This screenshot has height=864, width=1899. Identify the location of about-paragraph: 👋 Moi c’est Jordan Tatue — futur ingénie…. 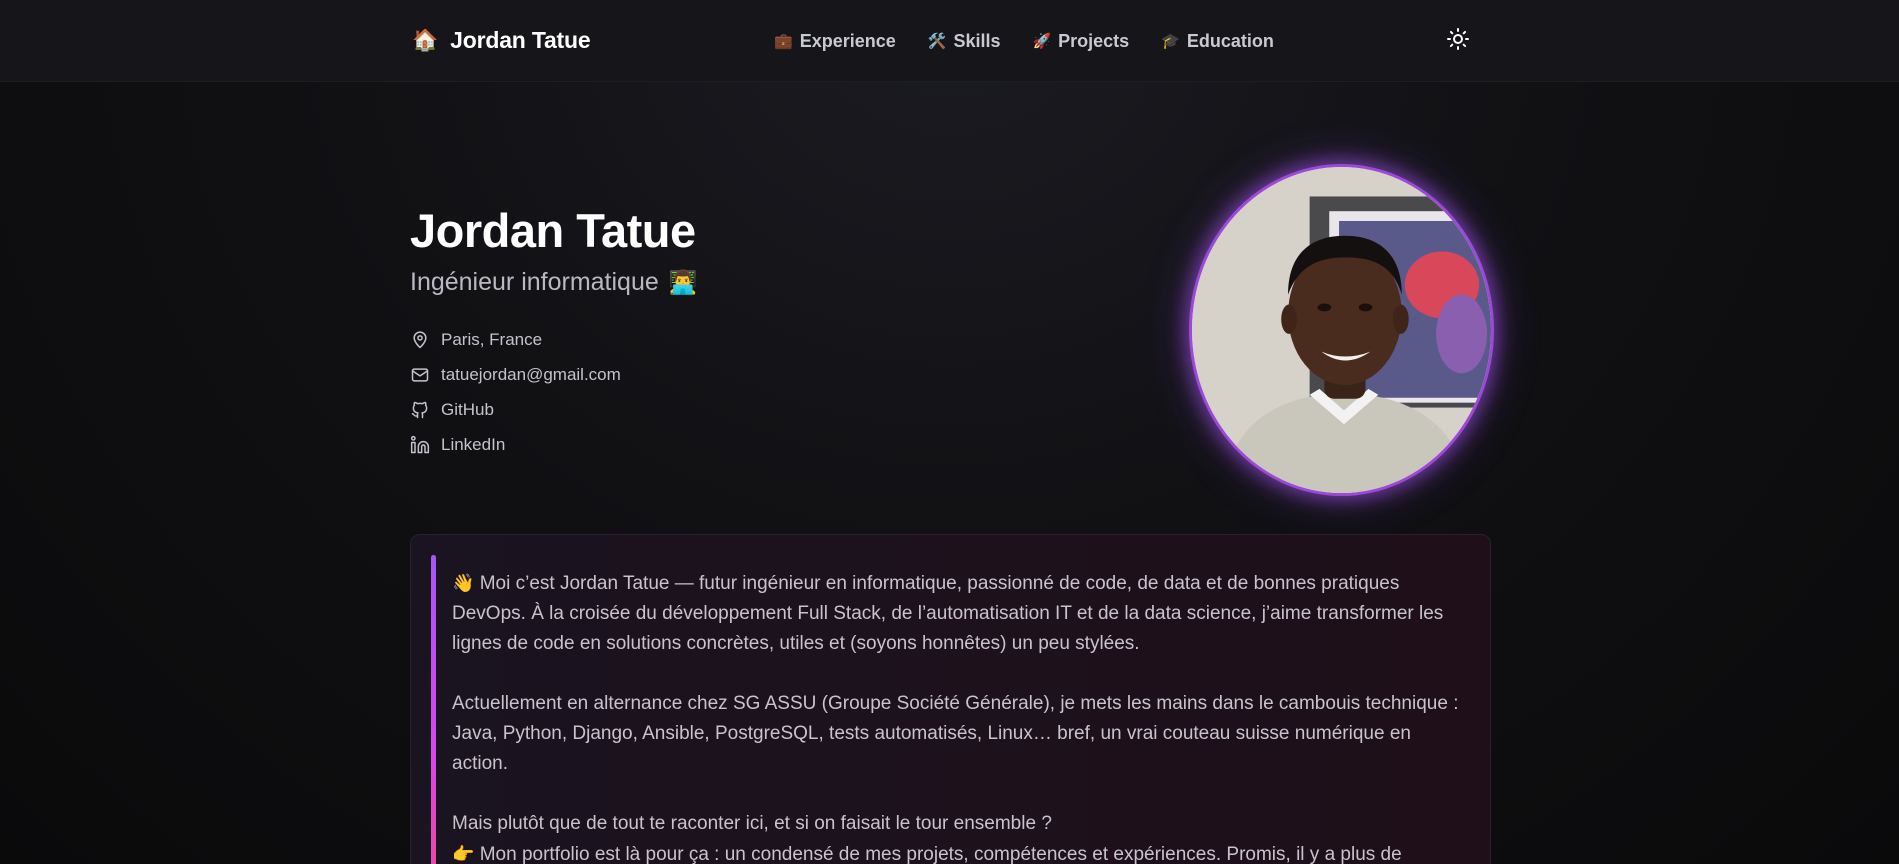
(962, 613).